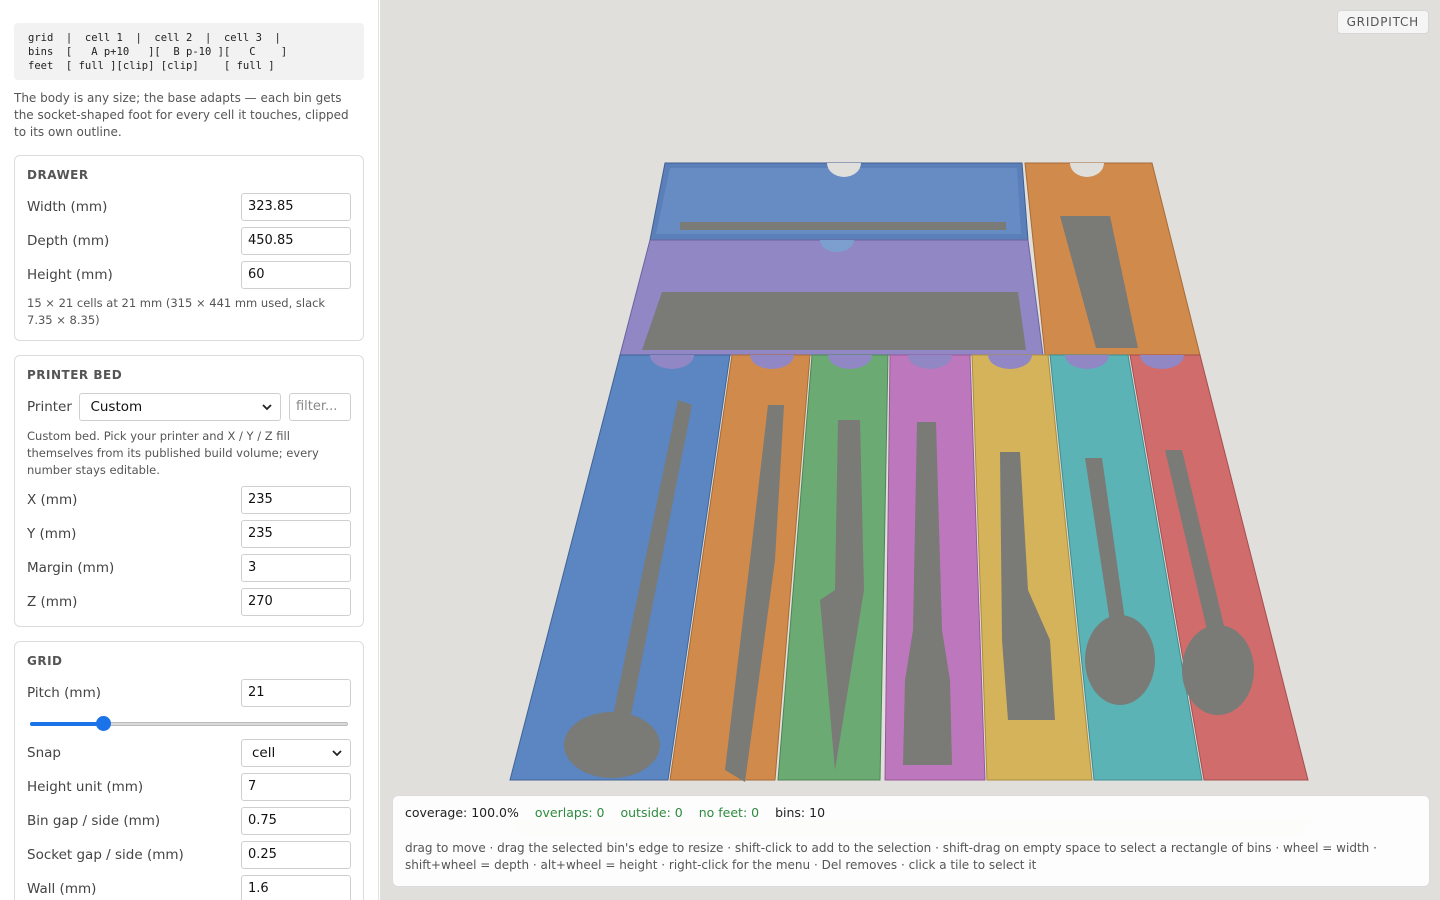  Describe the element at coordinates (1112, 259) in the screenshot. I see `bin-back-right` at that location.